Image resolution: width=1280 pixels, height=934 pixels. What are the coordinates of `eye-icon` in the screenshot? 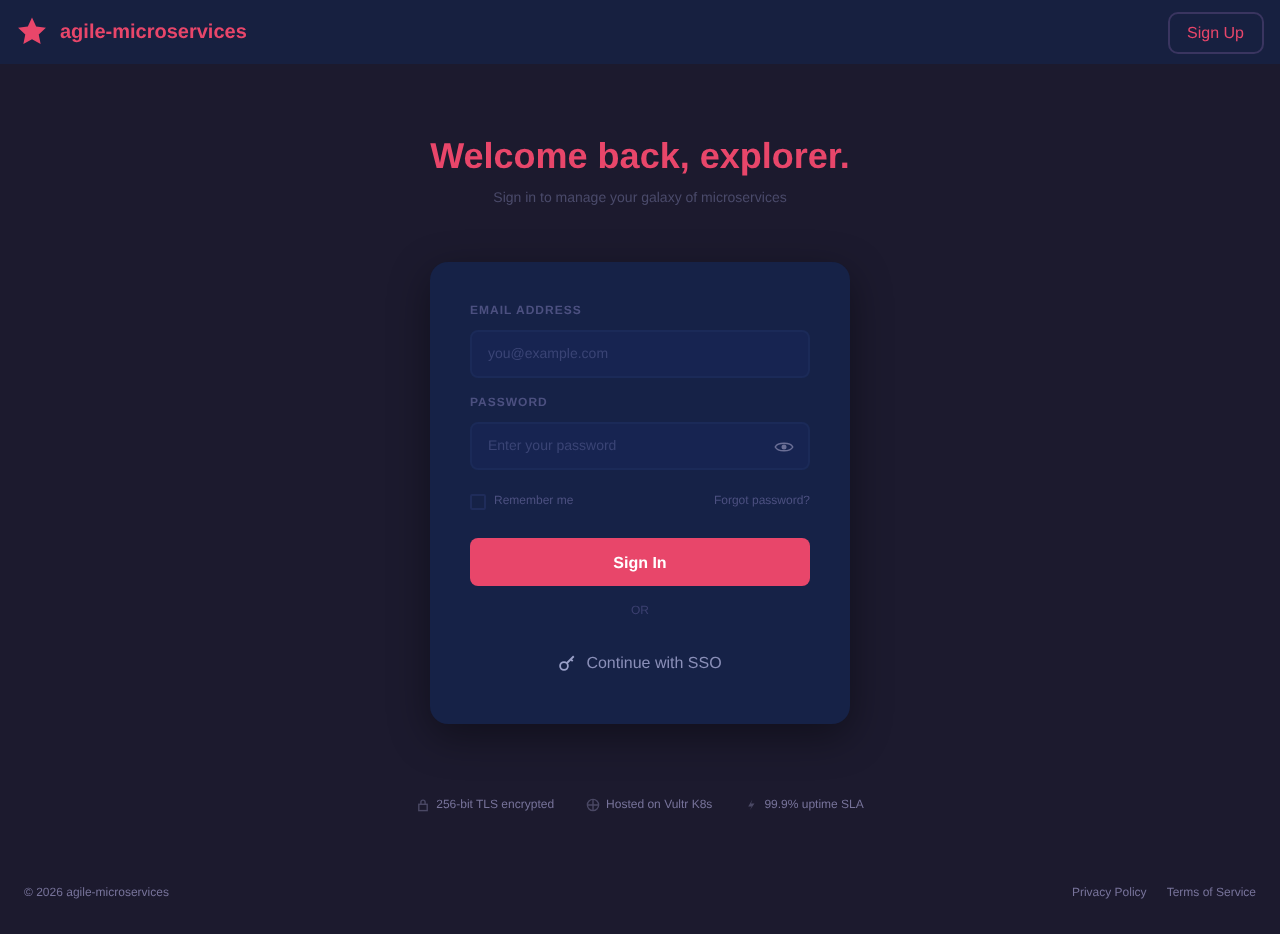 It's located at (784, 446).